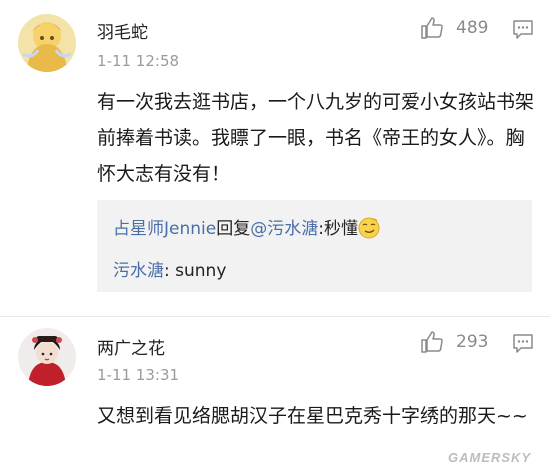  I want to click on reply-verb: 回复, so click(233, 229).